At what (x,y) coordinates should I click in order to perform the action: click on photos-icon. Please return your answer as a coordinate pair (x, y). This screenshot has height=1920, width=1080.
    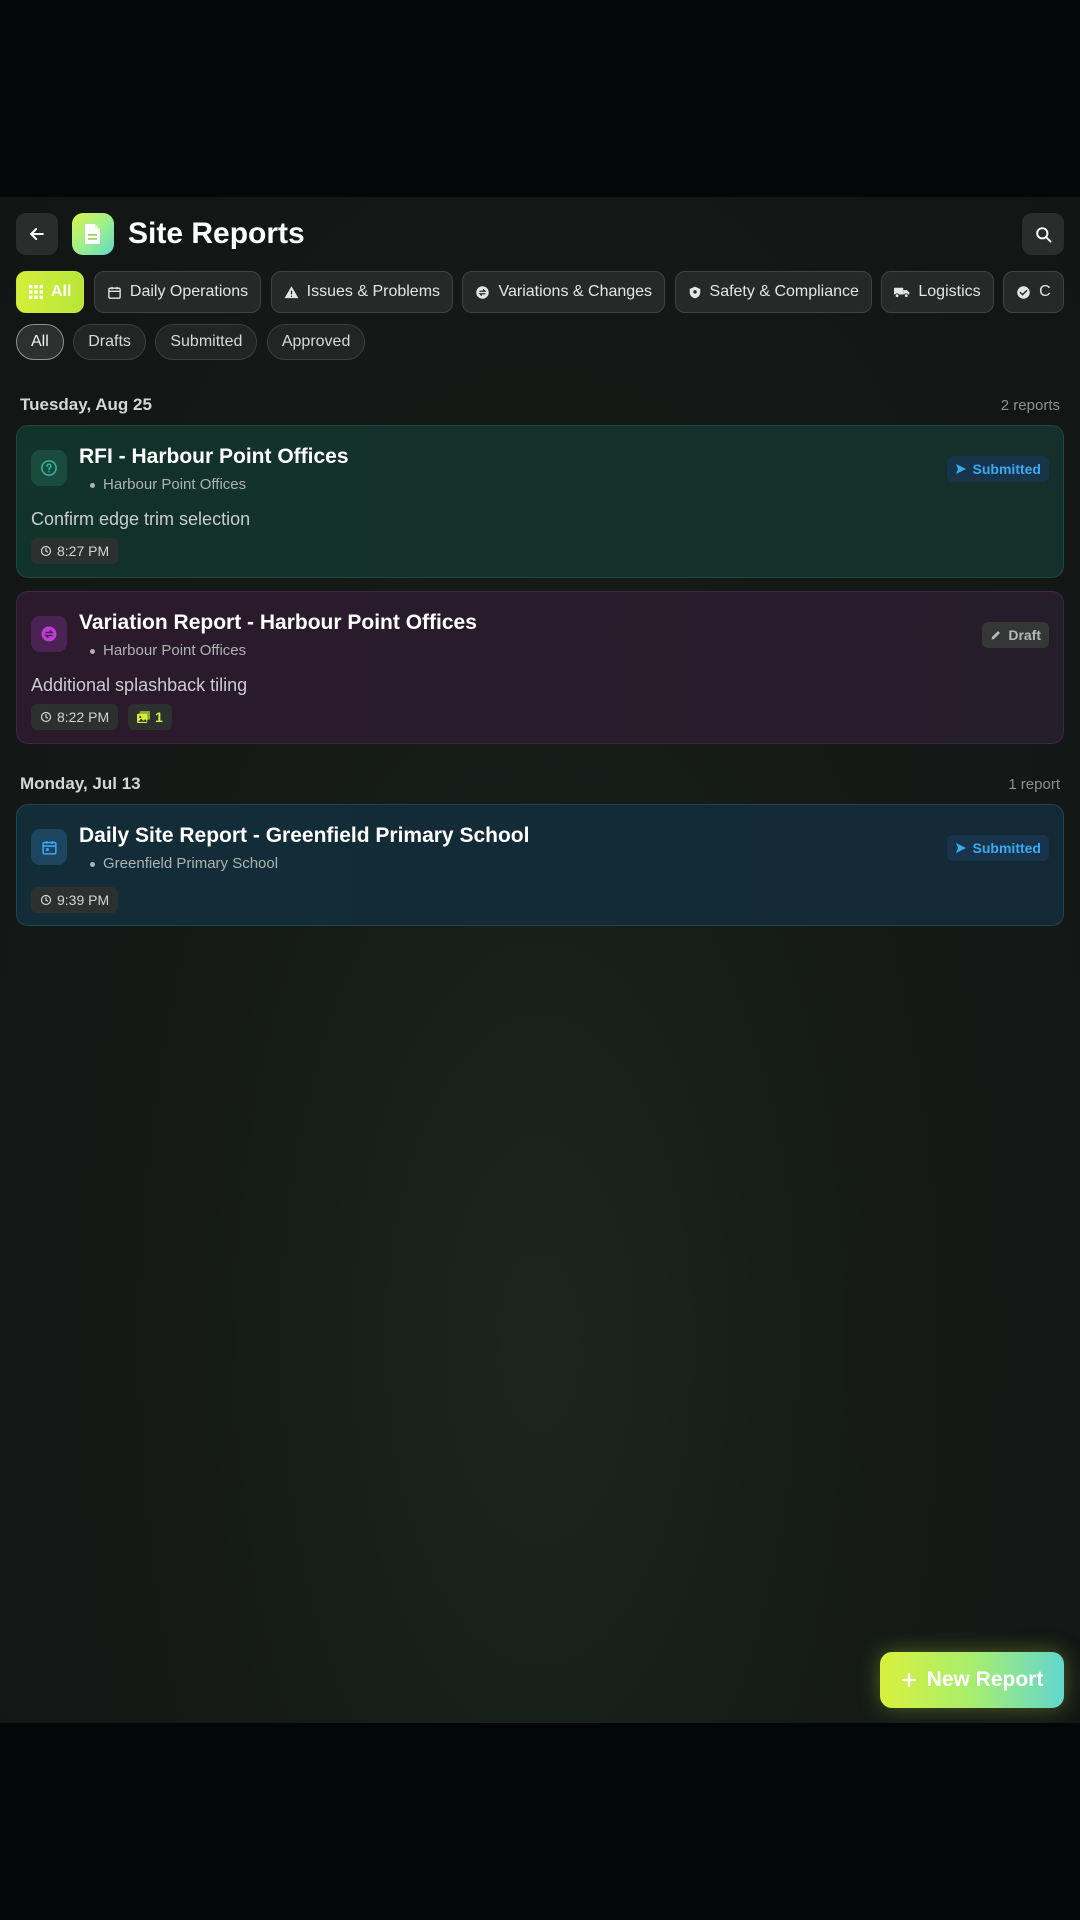
    Looking at the image, I should click on (144, 717).